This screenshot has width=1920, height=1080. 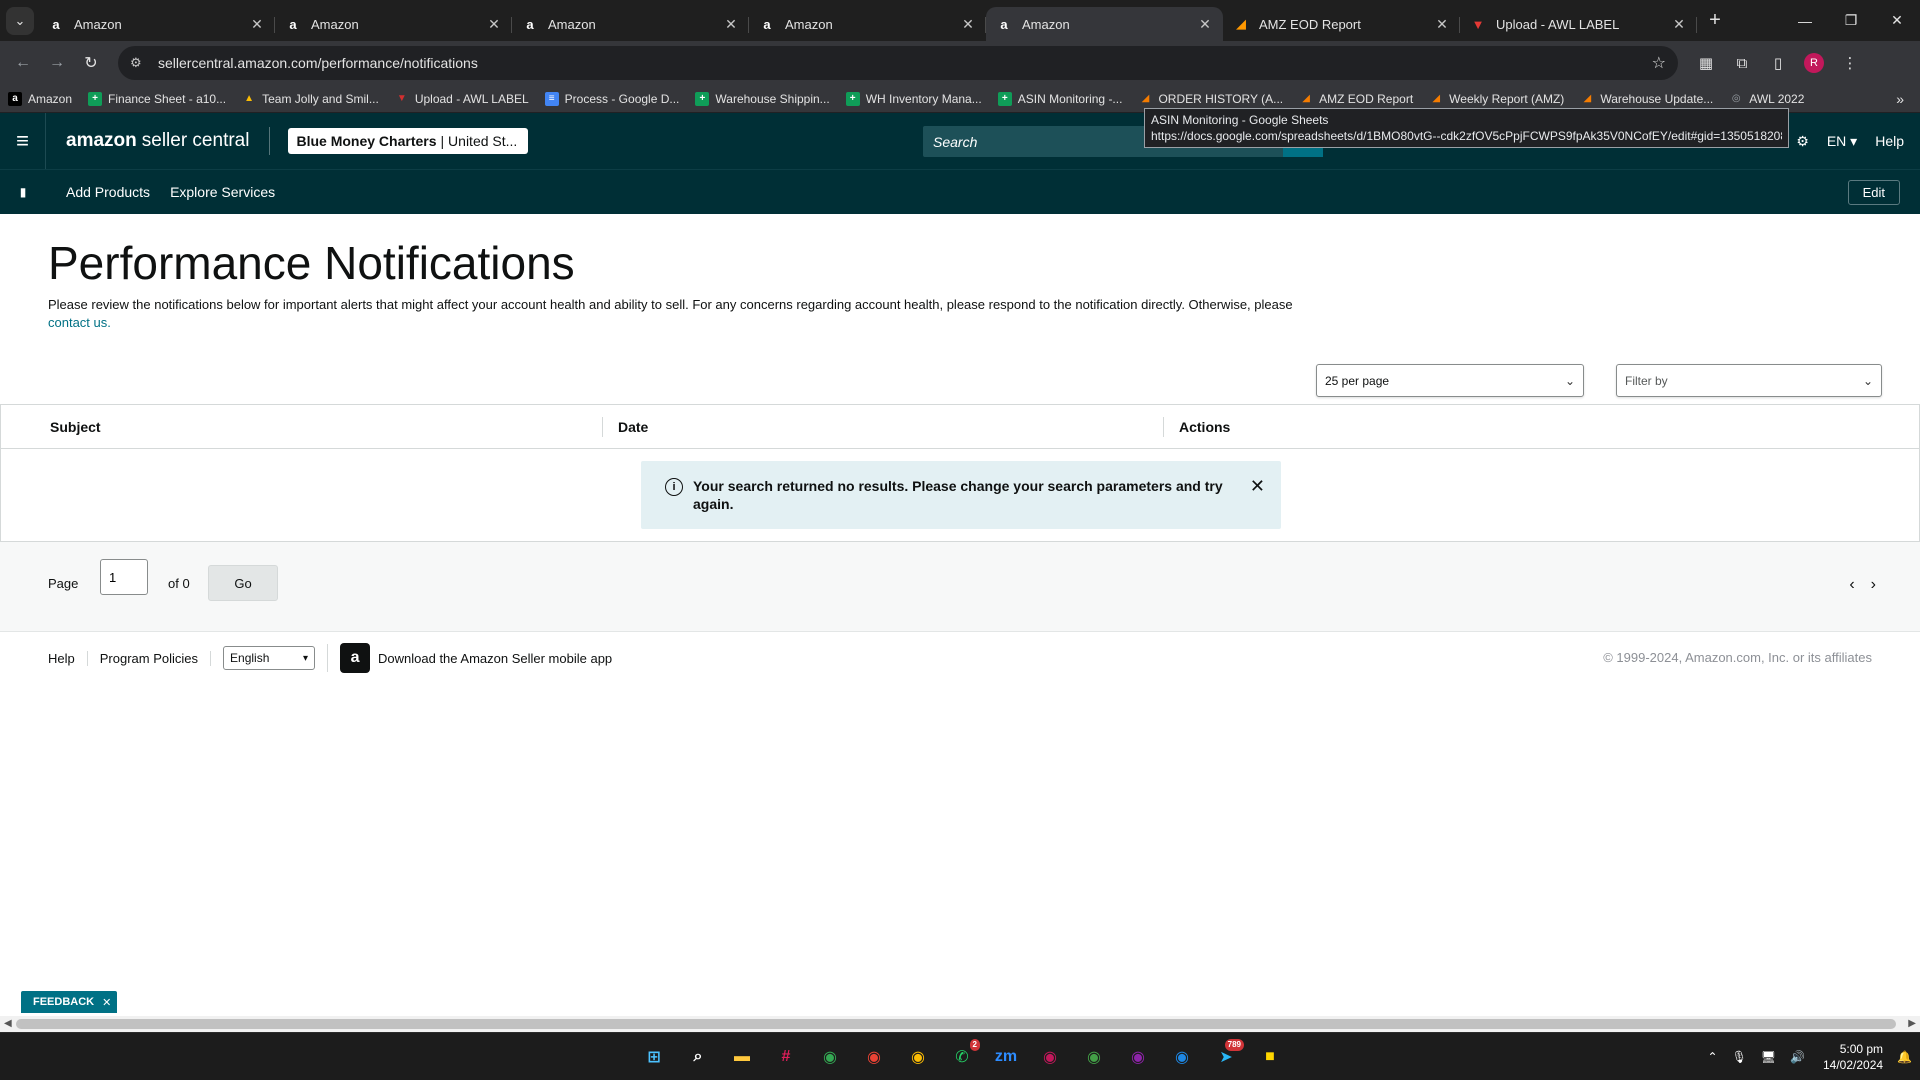 I want to click on hamburger-menu-icon: ≡, so click(x=23, y=141).